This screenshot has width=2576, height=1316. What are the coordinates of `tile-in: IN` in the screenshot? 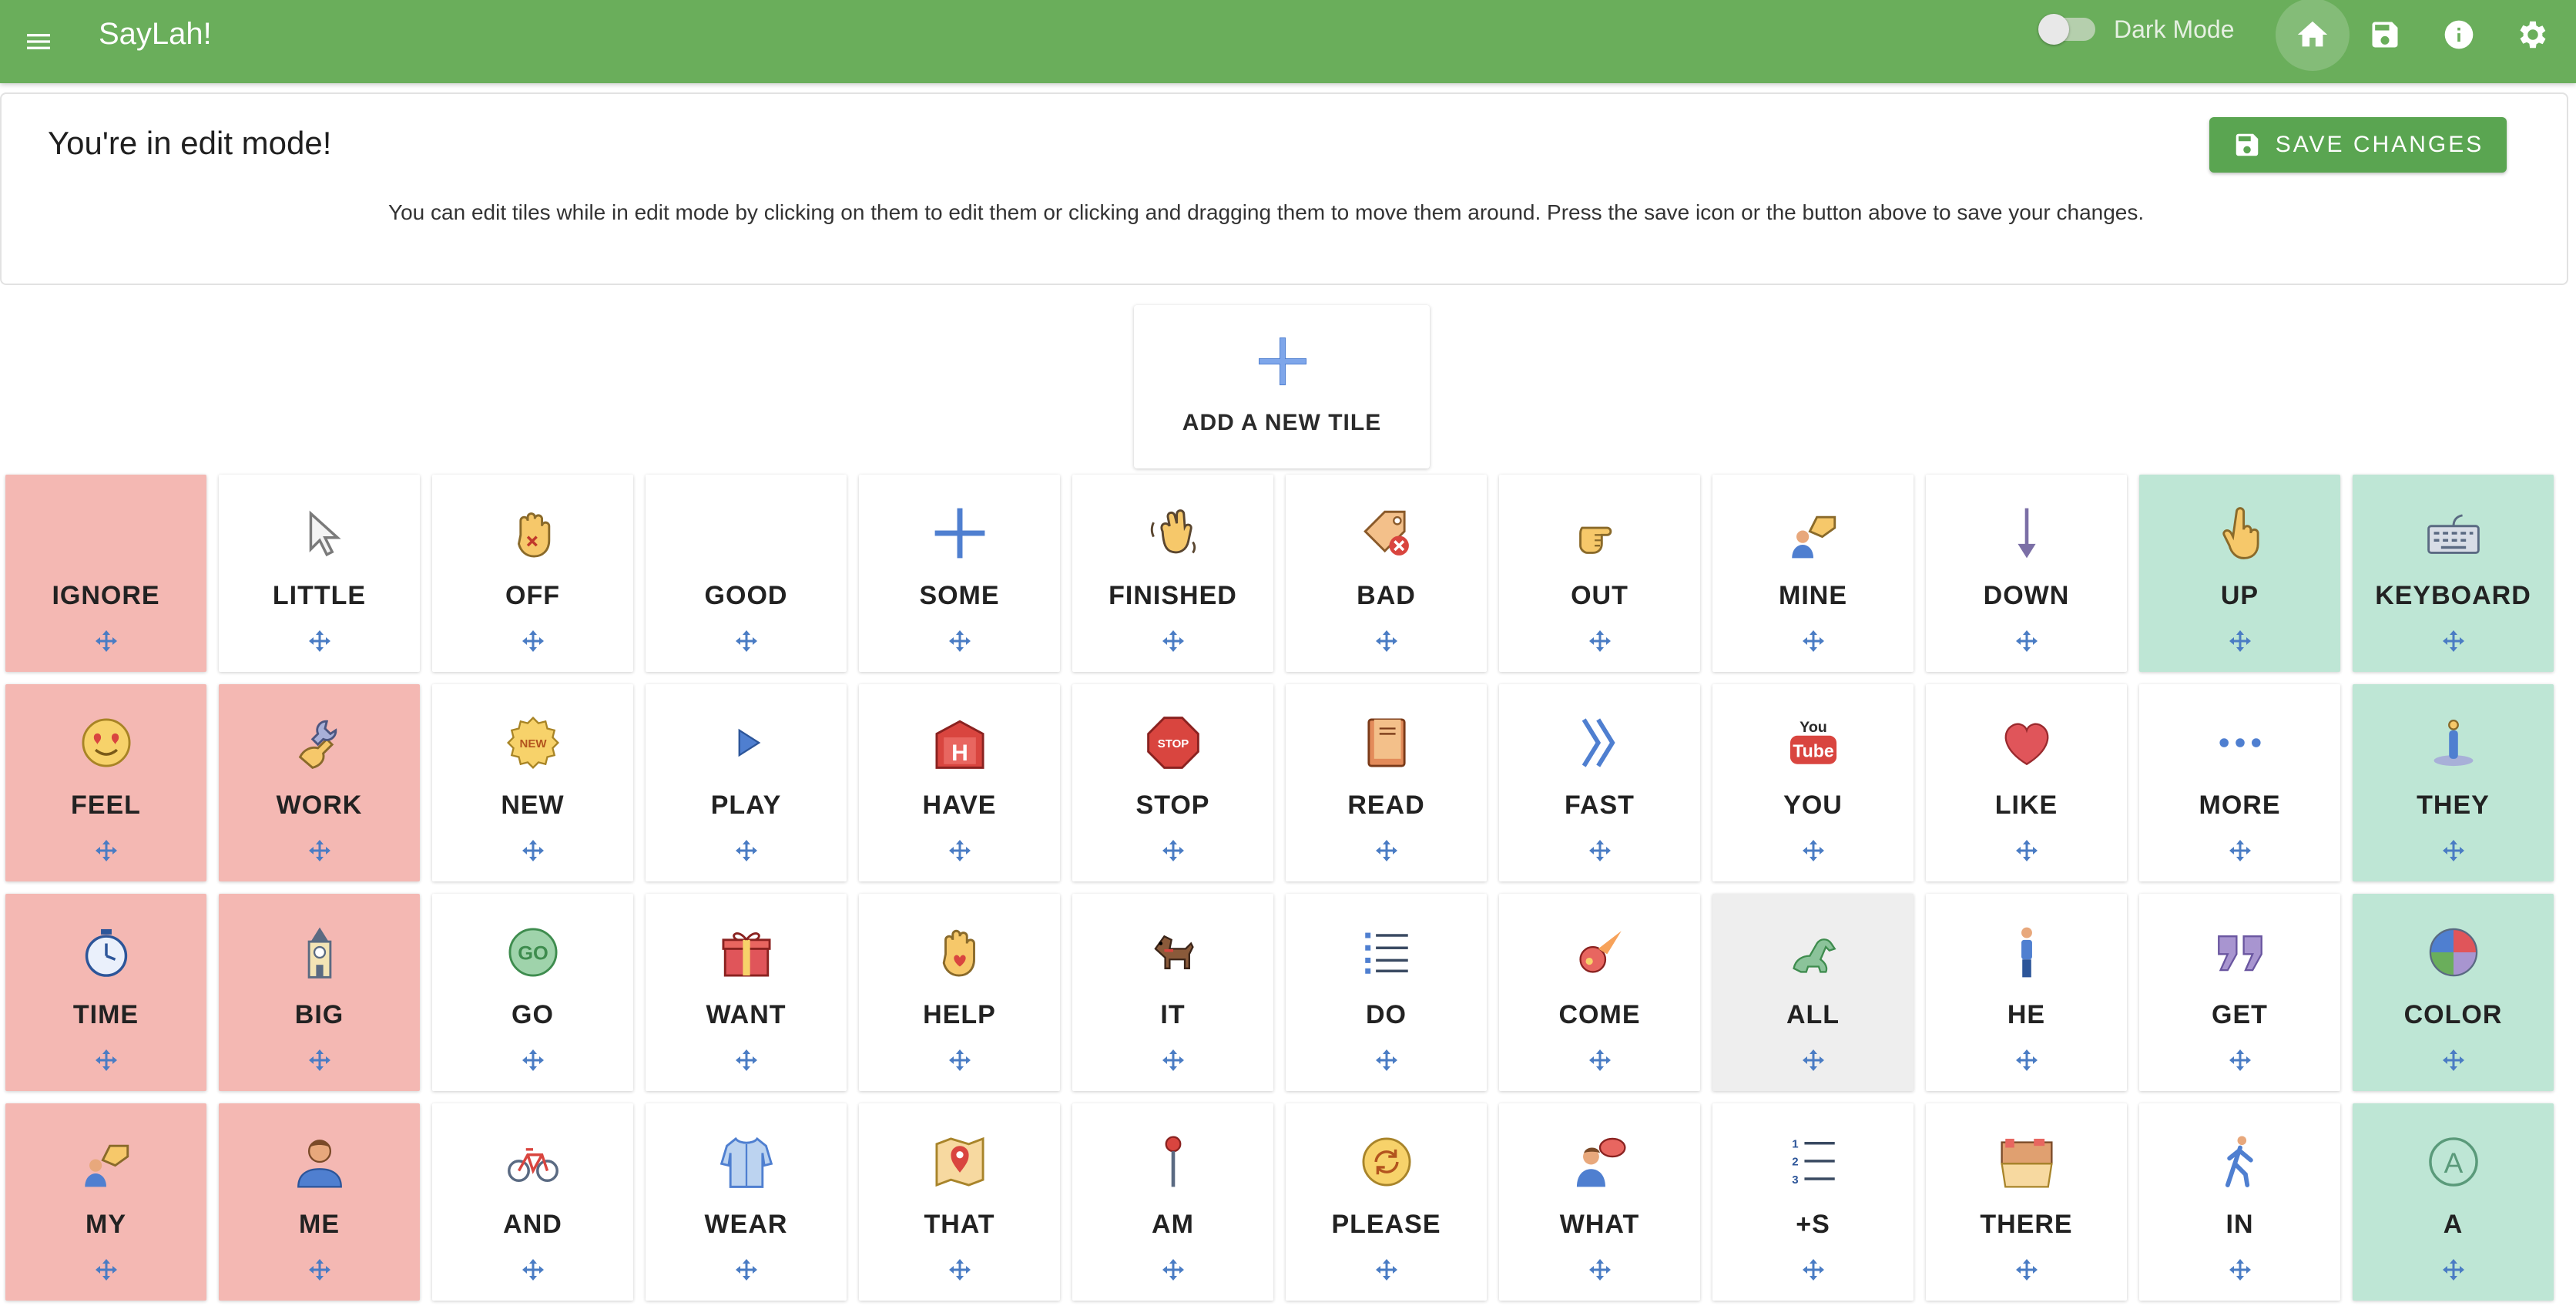 It's located at (2239, 1202).